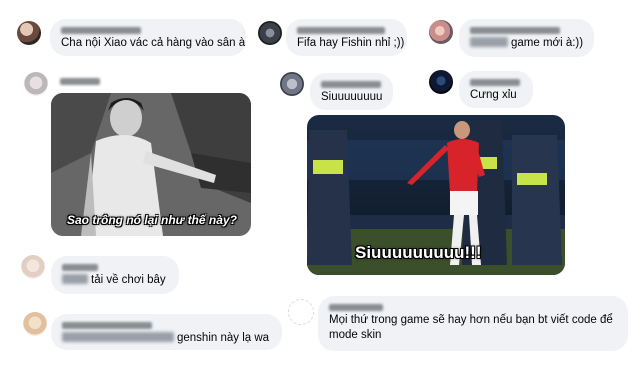 This screenshot has width=640, height=372. I want to click on comment-text: Siuuuuuuuu, so click(352, 97).